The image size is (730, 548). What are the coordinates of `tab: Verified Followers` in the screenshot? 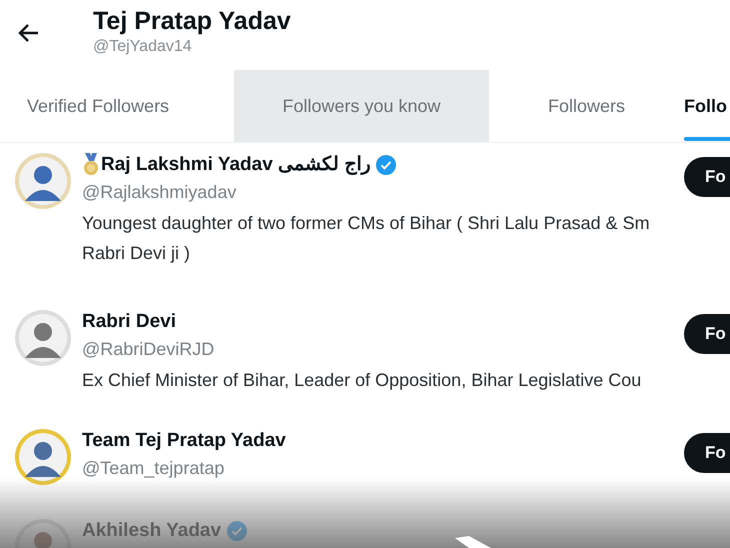 It's located at (117, 106).